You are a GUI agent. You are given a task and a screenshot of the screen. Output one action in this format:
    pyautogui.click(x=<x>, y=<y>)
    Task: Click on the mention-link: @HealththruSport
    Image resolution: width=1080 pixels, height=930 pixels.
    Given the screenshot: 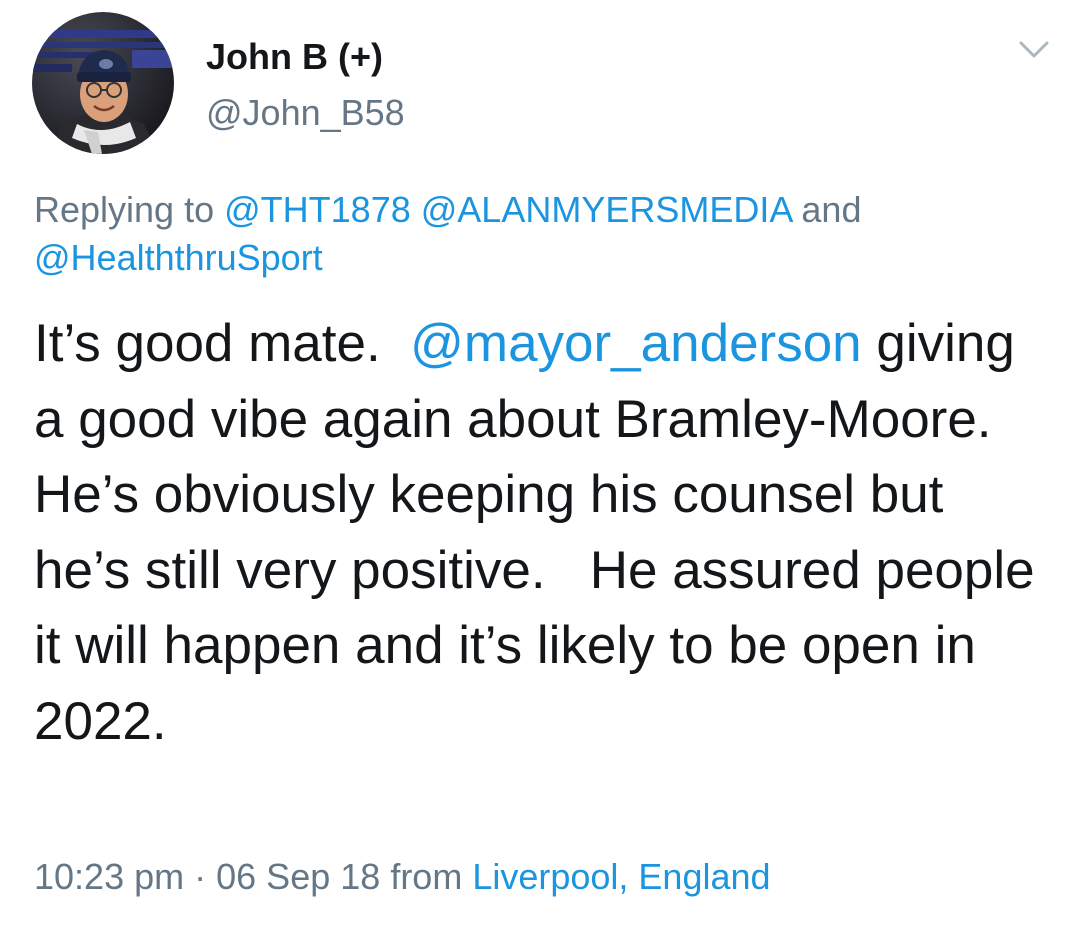 What is the action you would take?
    pyautogui.click(x=178, y=257)
    